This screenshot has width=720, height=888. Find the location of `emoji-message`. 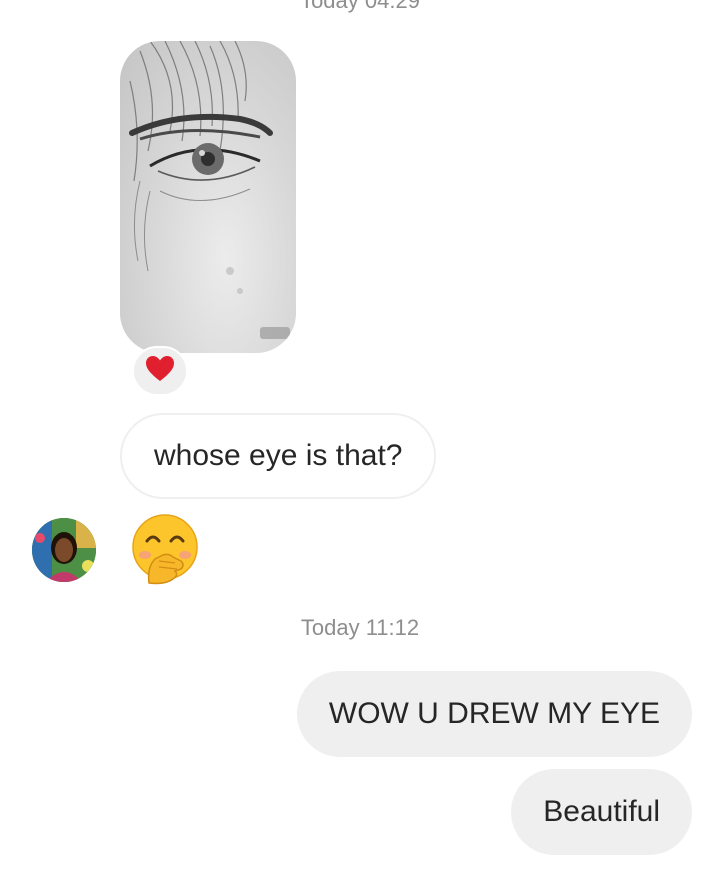

emoji-message is located at coordinates (165, 549).